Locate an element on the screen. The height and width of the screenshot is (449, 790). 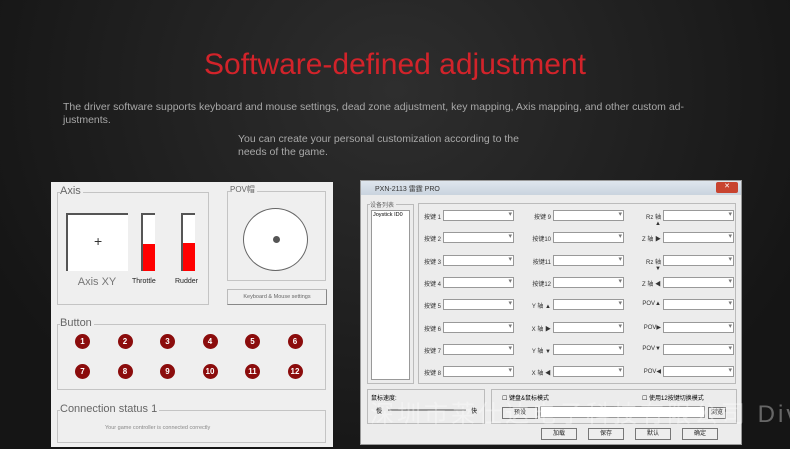
throttle-bar is located at coordinates (148, 242).